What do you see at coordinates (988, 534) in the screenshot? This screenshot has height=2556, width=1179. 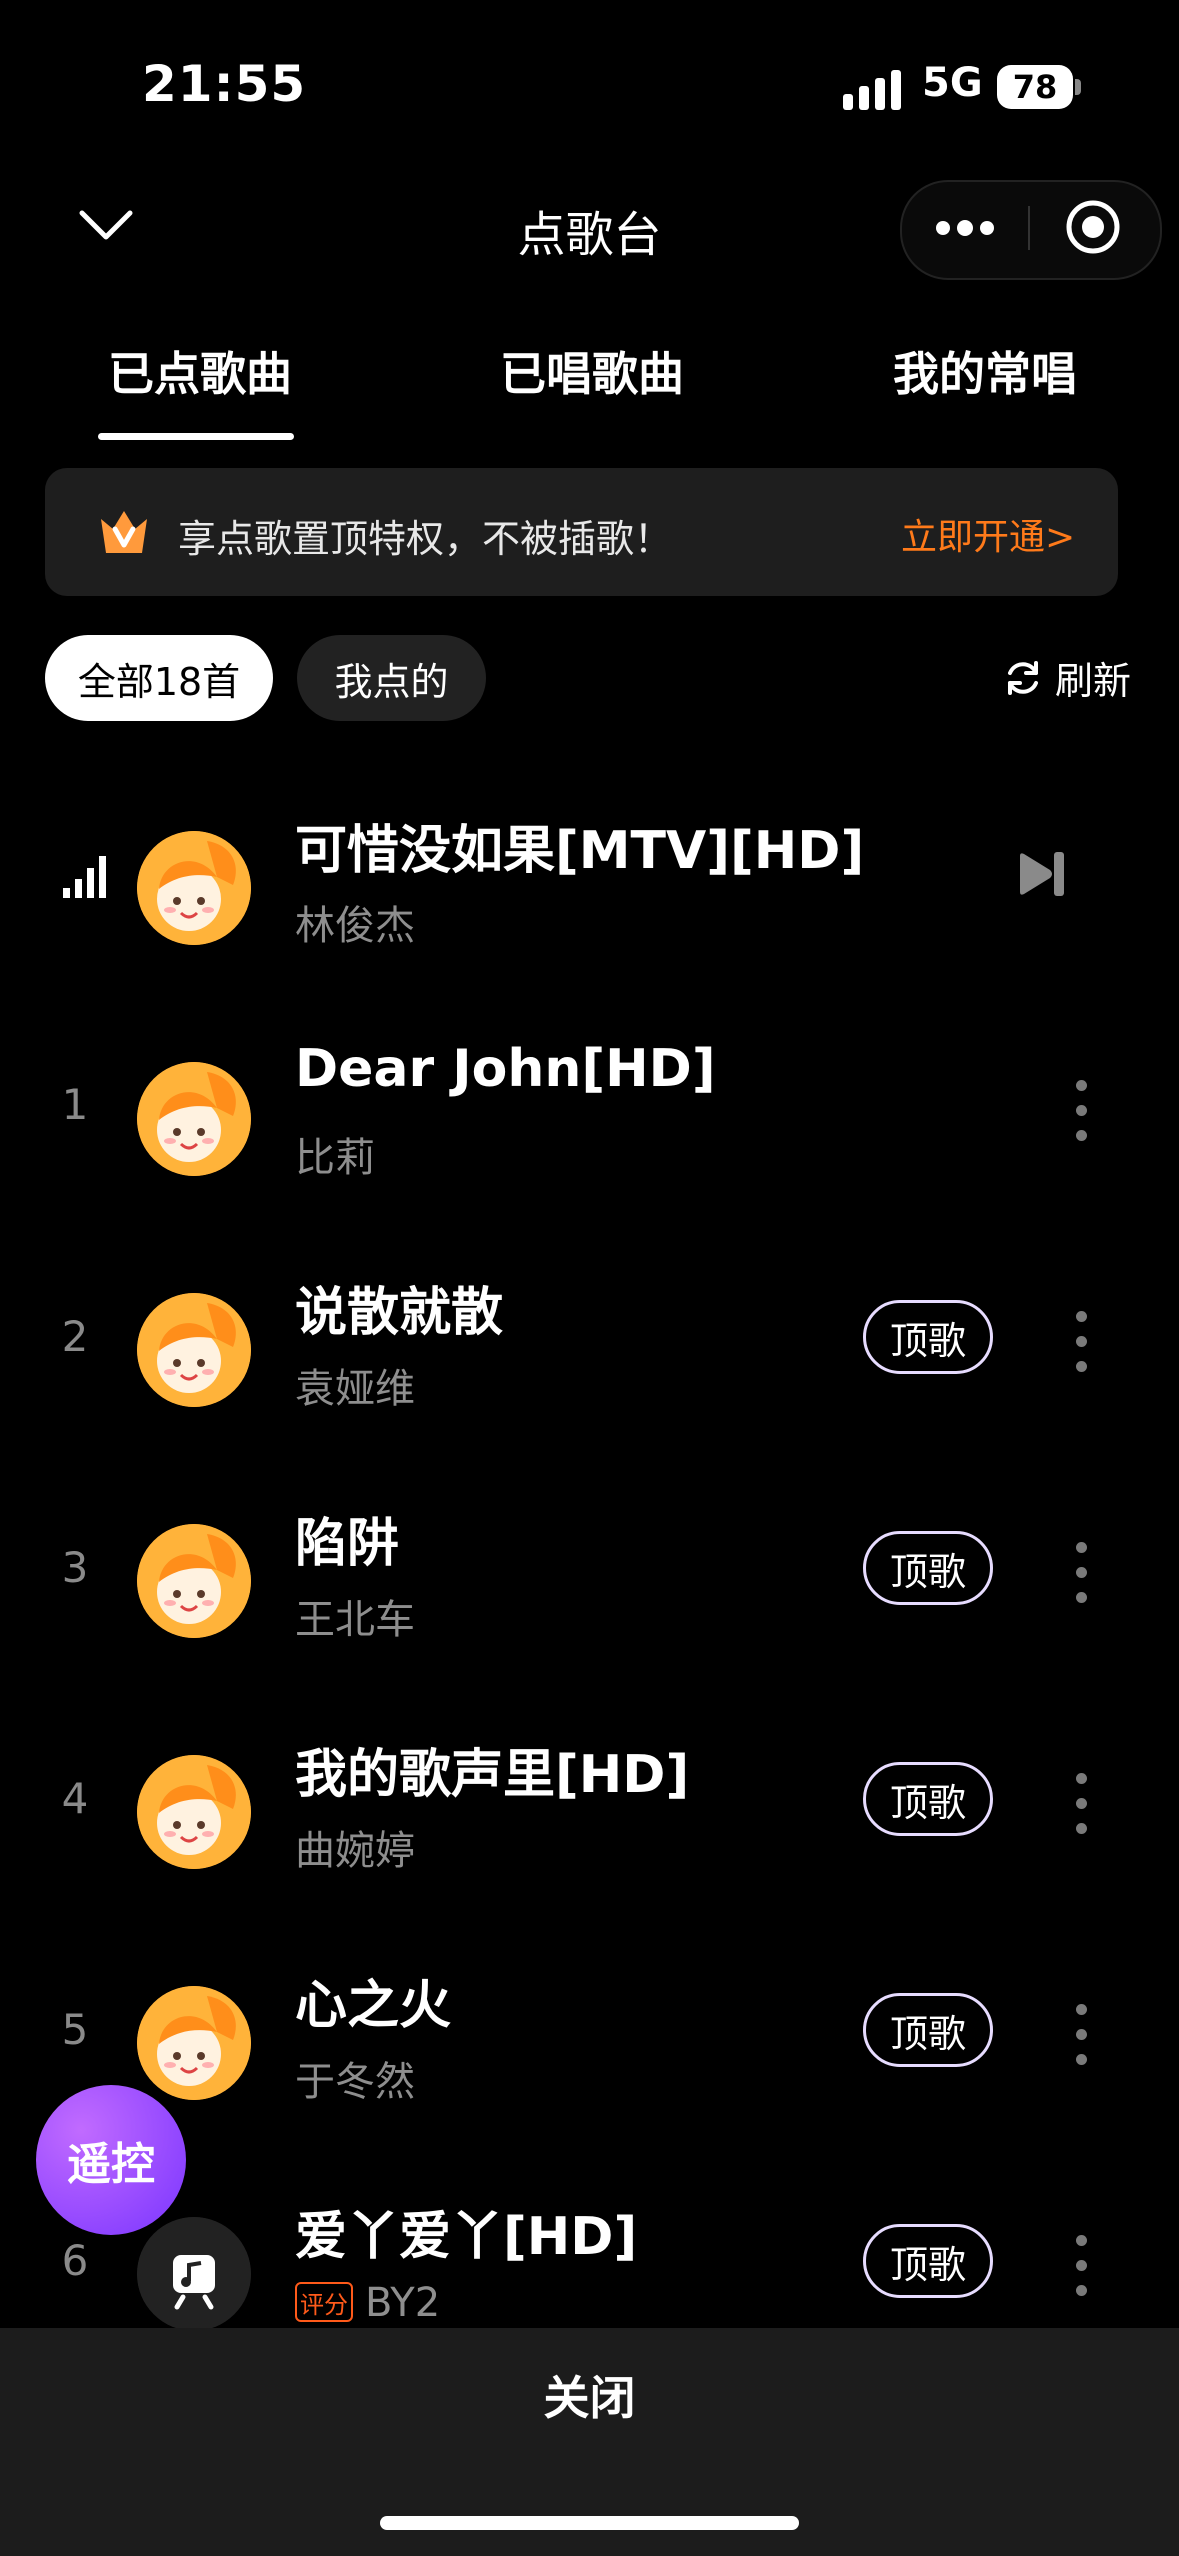 I see `vip-open-link: 立即开通>` at bounding box center [988, 534].